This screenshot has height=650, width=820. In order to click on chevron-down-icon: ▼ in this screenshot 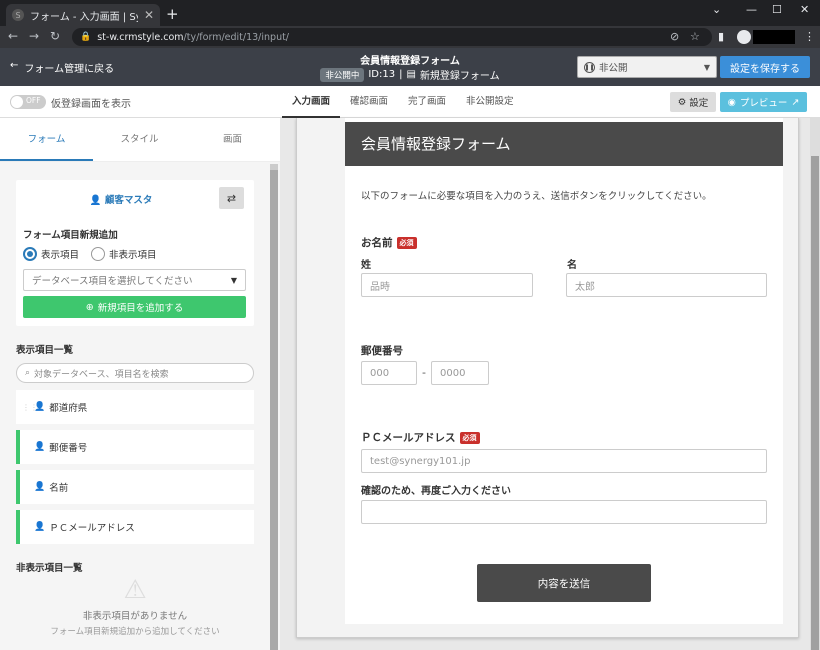, I will do `click(706, 67)`.